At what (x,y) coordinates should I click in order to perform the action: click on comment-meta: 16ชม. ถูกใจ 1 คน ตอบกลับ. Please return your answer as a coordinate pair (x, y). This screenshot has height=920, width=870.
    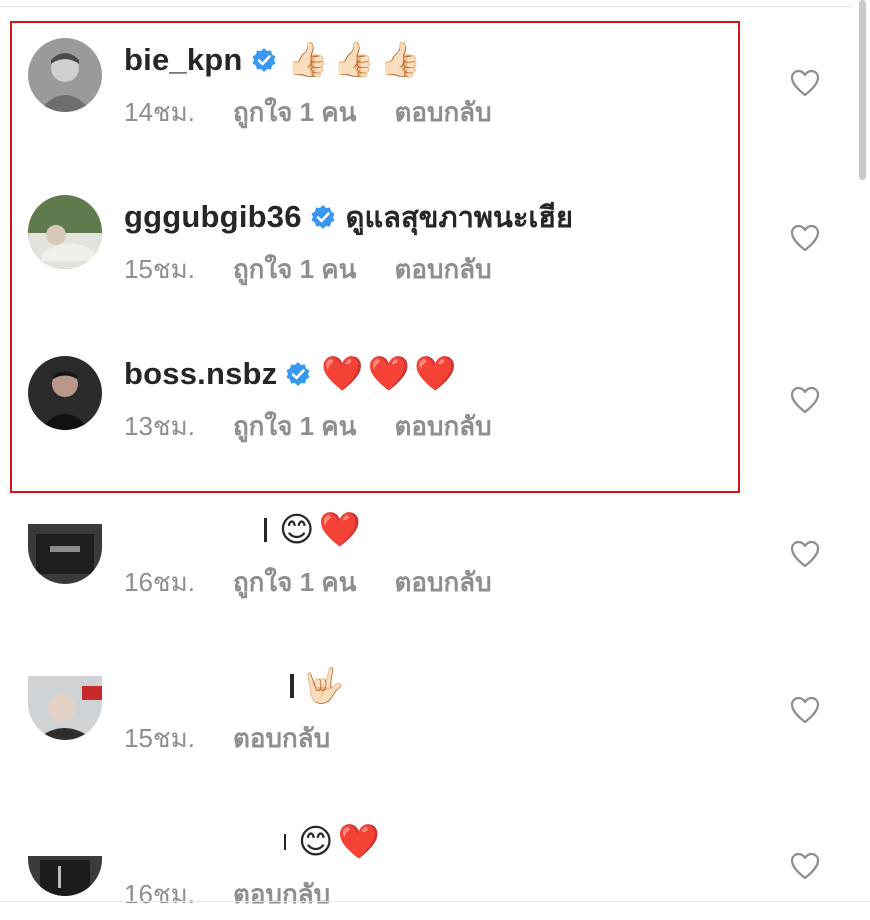
    Looking at the image, I should click on (308, 582).